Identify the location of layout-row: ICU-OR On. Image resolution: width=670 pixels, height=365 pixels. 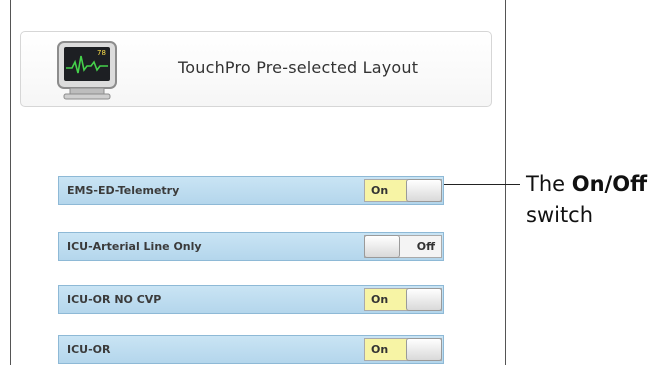
(251, 349).